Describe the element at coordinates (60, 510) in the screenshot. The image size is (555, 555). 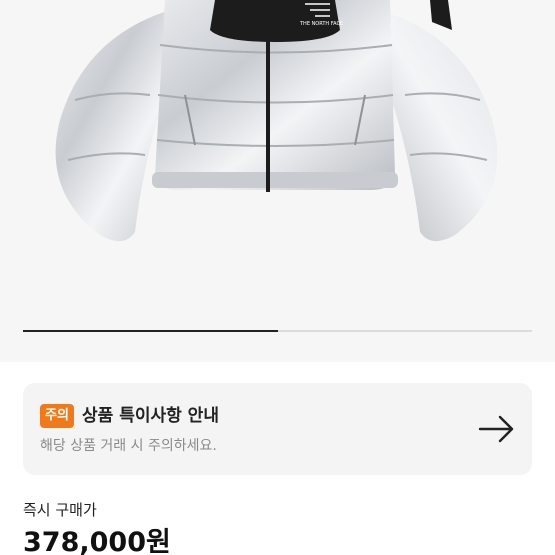
I see `instant-buy-label: 즉시 구매가` at that location.